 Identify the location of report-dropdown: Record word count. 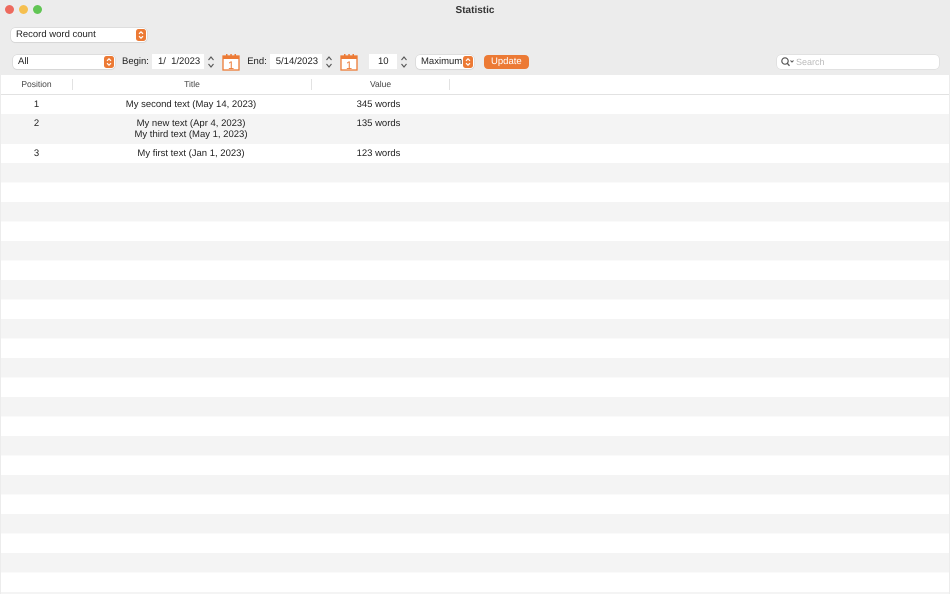
(79, 35).